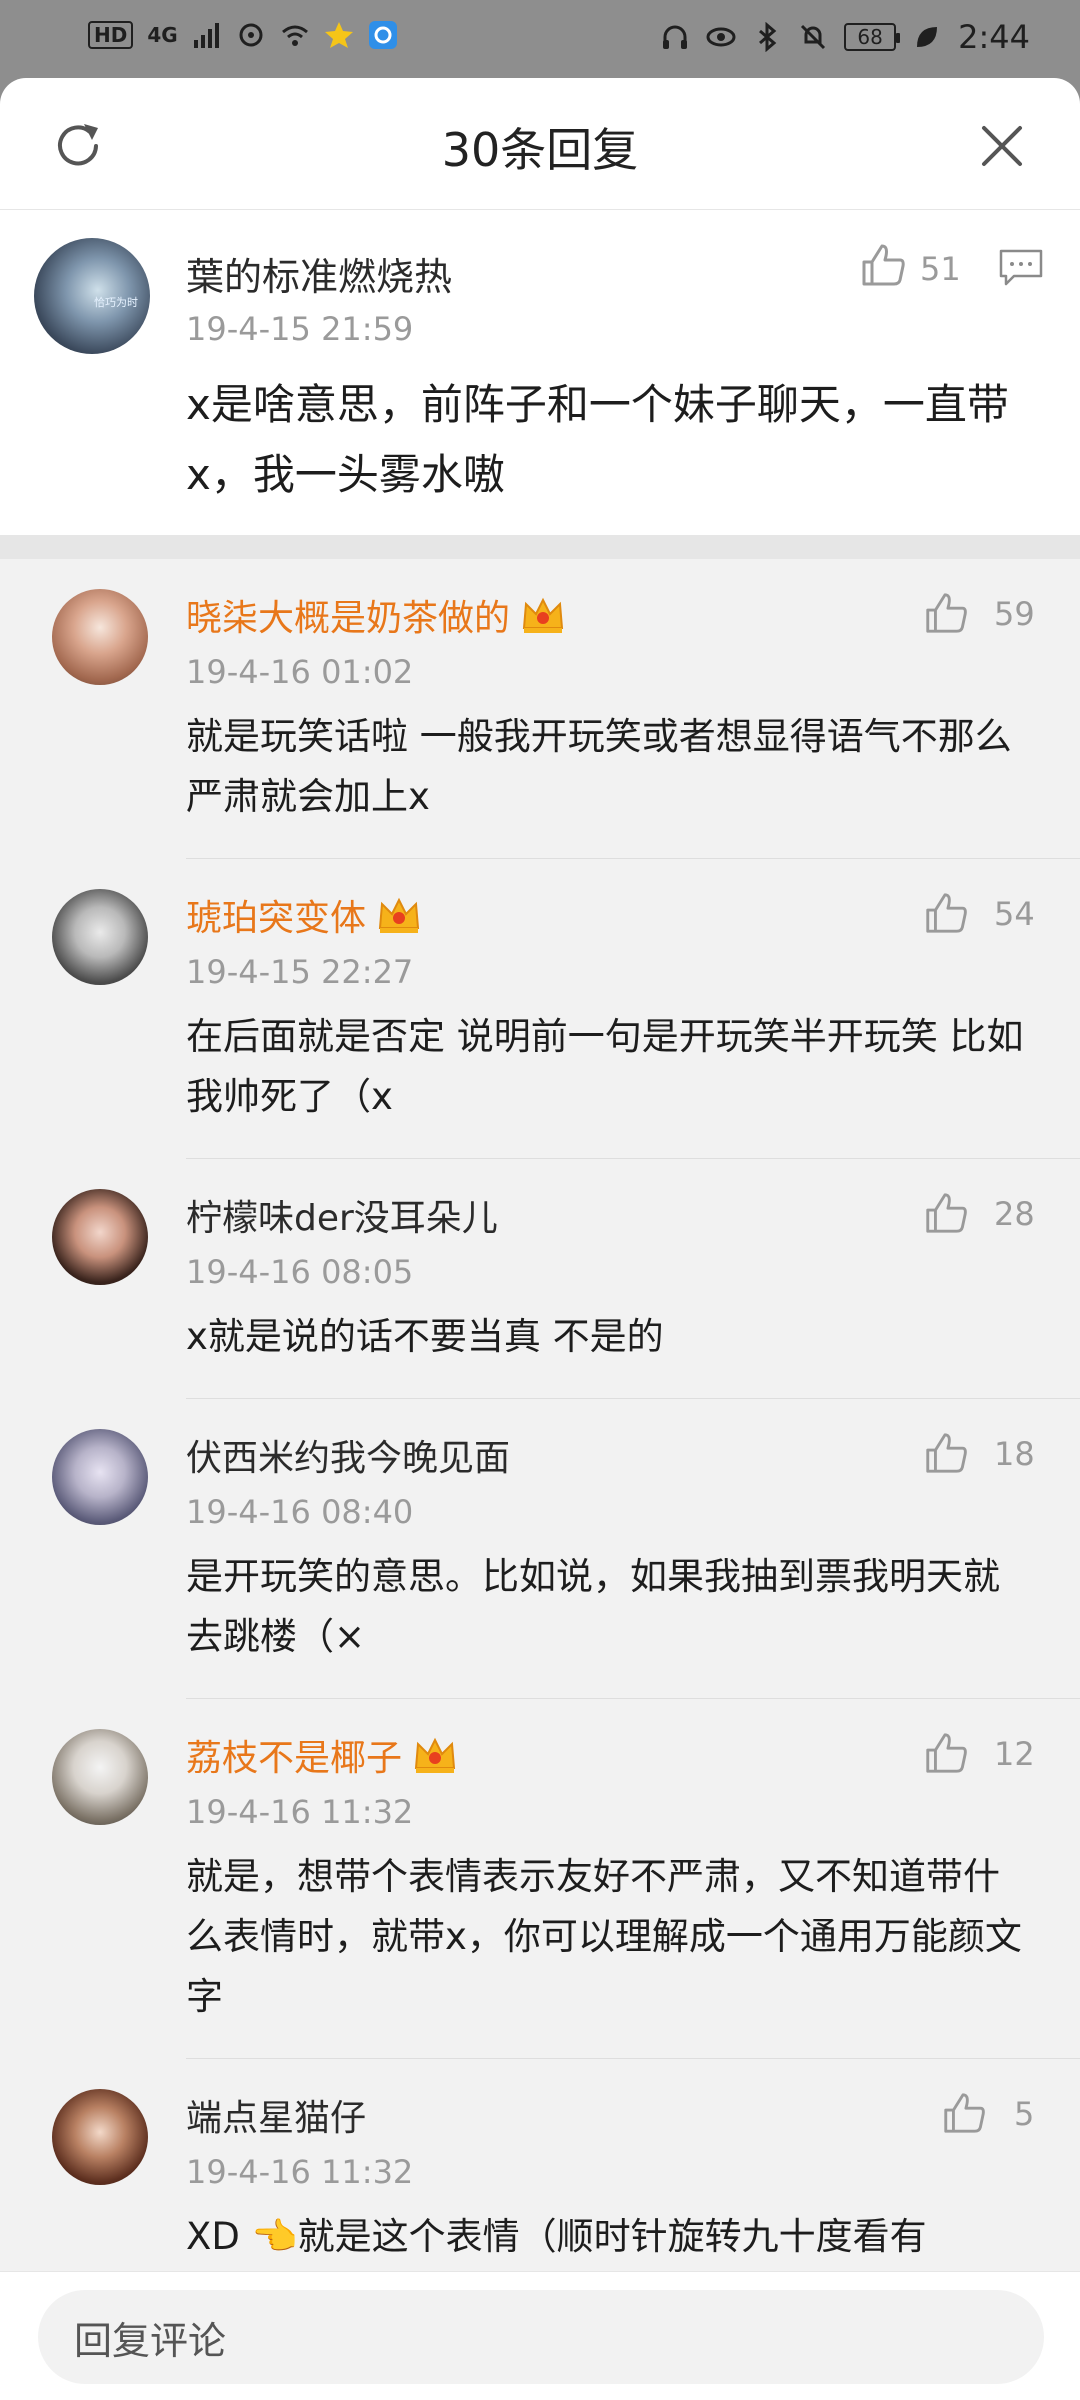  I want to click on reply-comment-icon, so click(1021, 268).